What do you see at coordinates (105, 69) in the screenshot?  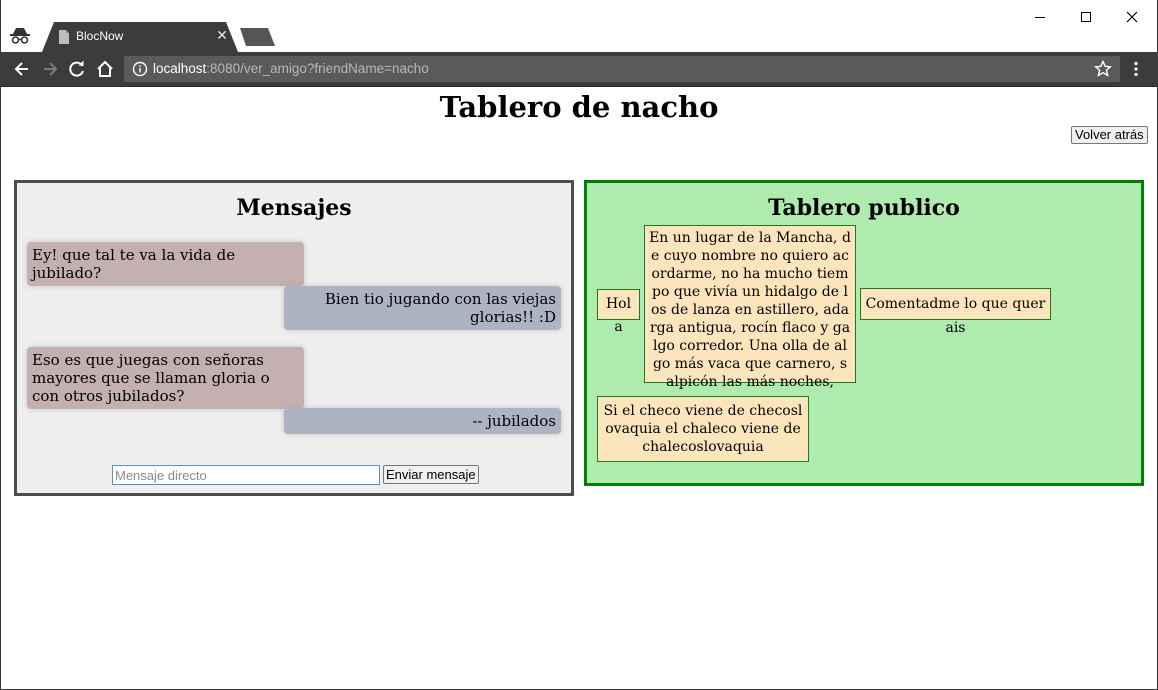 I see `home-icon` at bounding box center [105, 69].